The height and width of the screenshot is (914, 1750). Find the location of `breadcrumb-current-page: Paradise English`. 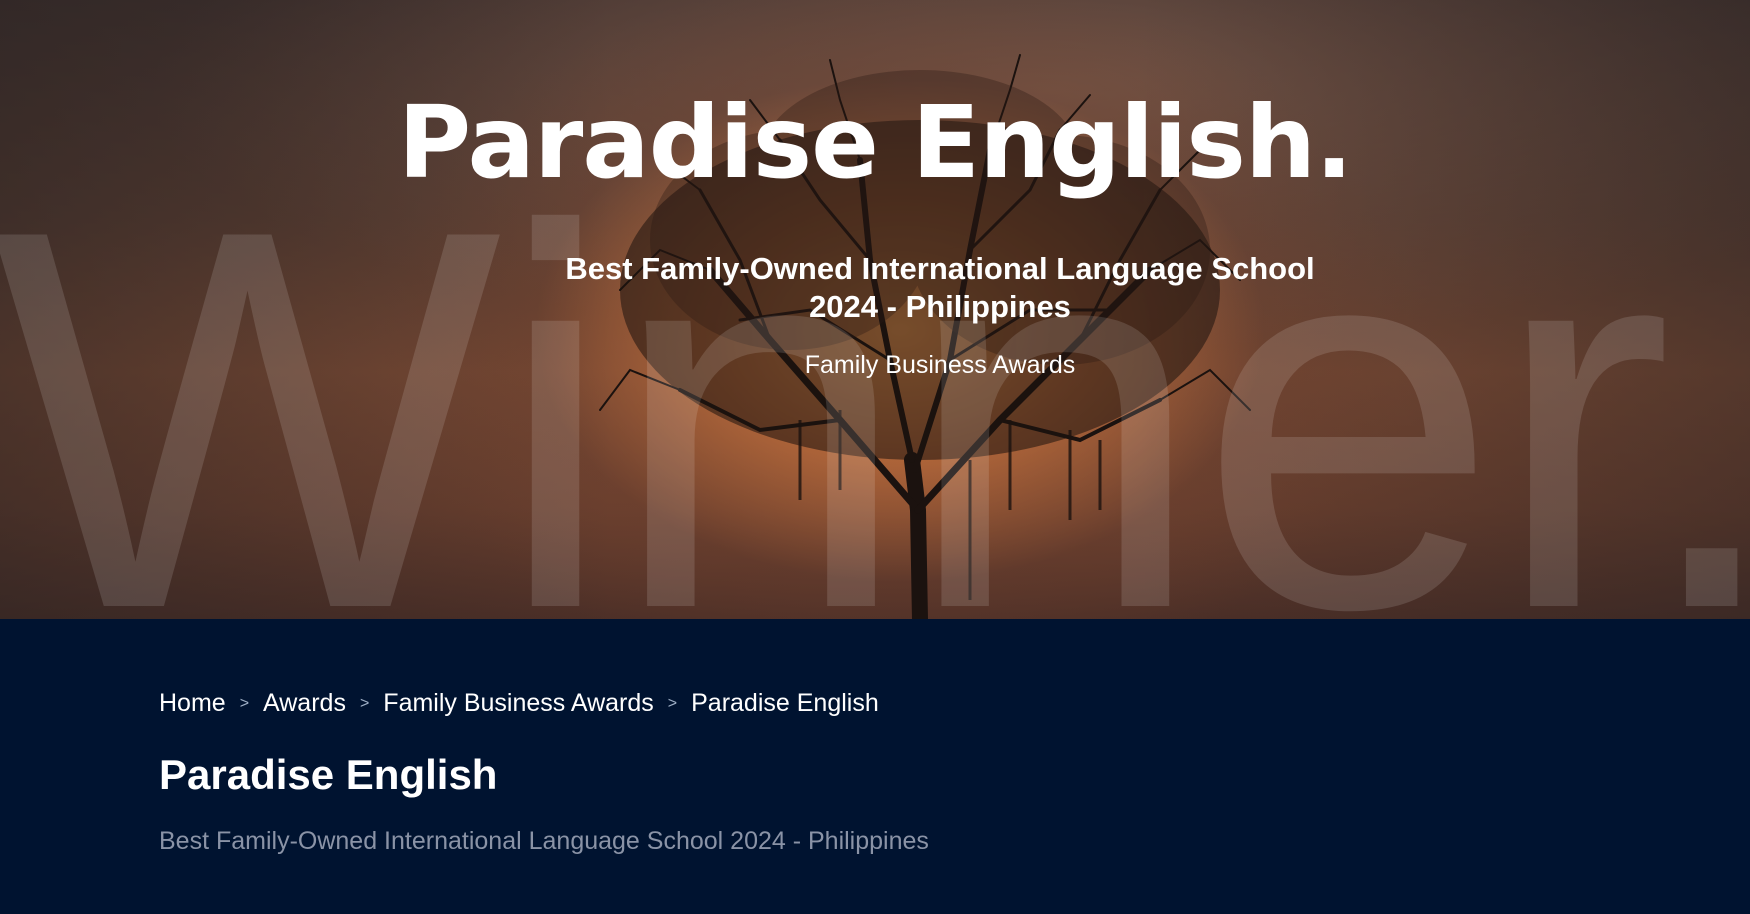

breadcrumb-current-page: Paradise English is located at coordinates (785, 703).